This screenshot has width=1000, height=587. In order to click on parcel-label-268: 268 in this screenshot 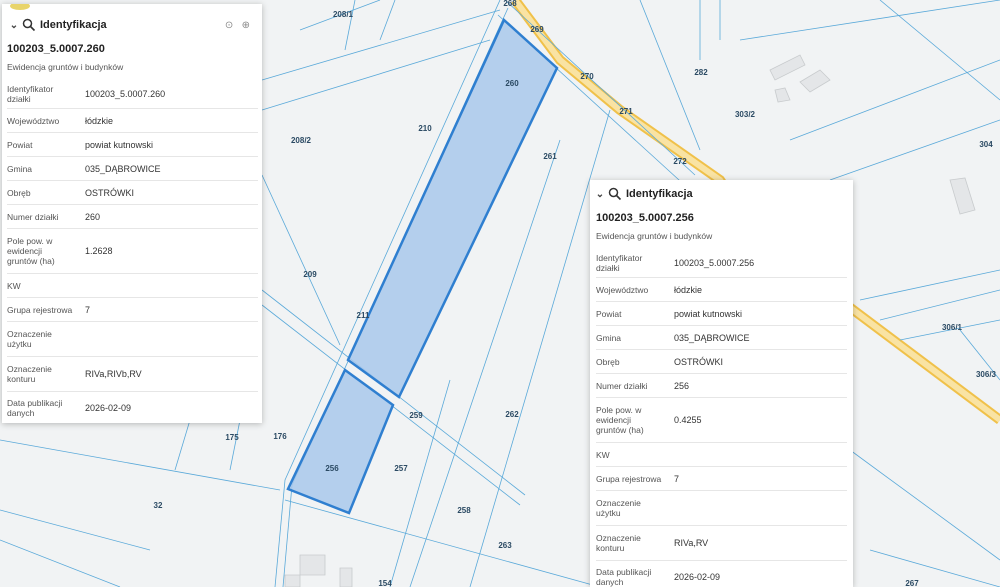, I will do `click(510, 4)`.